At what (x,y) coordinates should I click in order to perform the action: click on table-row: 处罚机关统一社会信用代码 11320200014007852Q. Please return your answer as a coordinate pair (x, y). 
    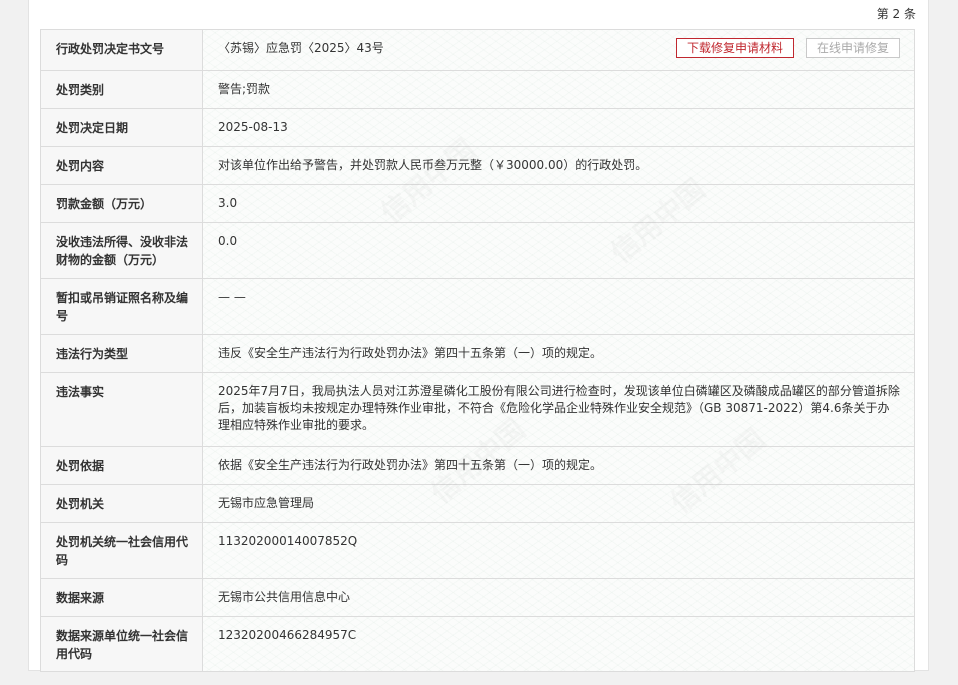
    Looking at the image, I should click on (477, 551).